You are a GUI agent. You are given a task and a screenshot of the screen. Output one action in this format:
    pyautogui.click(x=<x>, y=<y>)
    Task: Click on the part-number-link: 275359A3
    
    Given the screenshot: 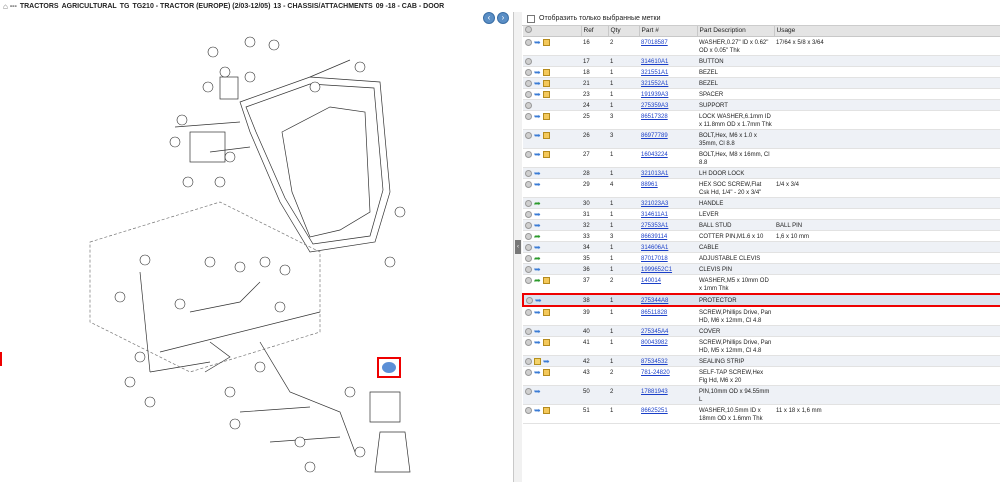 What is the action you would take?
    pyautogui.click(x=654, y=106)
    